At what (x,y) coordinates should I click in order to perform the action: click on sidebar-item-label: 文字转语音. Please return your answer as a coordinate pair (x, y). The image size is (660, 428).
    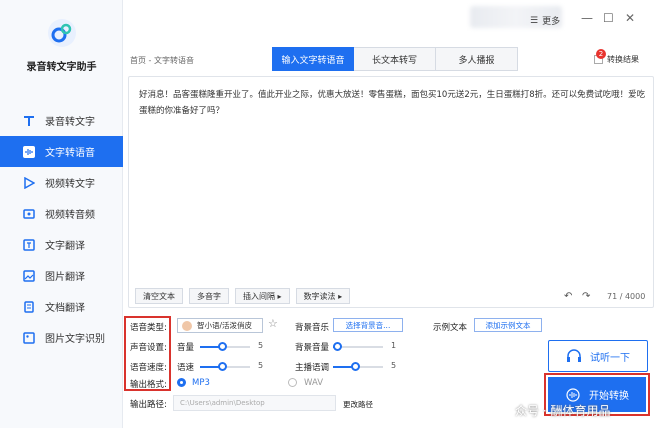
    Looking at the image, I should click on (70, 153).